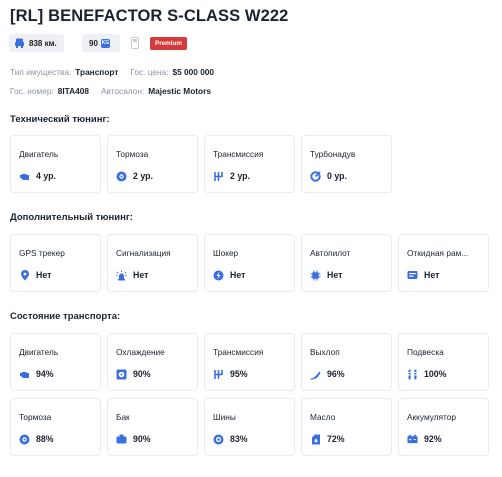 This screenshot has width=502, height=477. I want to click on card-label: Бак, so click(123, 417).